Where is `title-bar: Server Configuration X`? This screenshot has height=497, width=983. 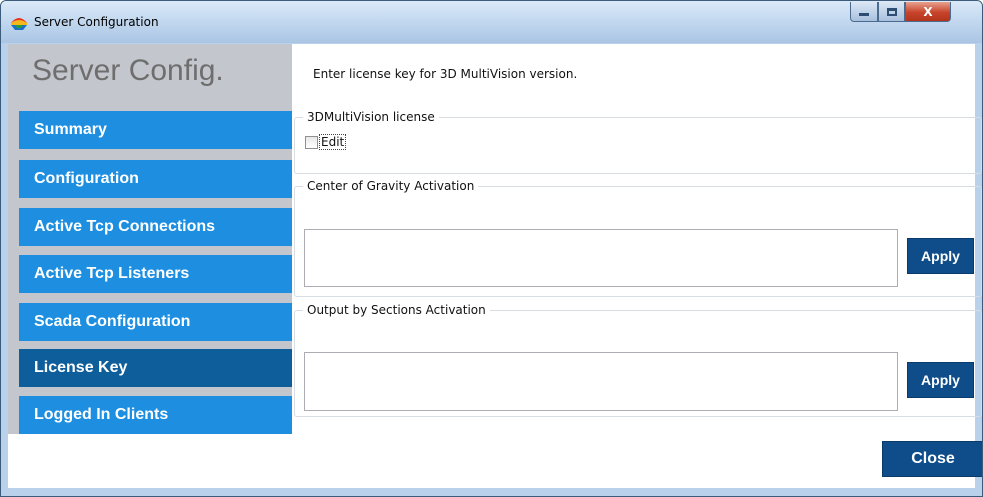 title-bar: Server Configuration X is located at coordinates (491, 22).